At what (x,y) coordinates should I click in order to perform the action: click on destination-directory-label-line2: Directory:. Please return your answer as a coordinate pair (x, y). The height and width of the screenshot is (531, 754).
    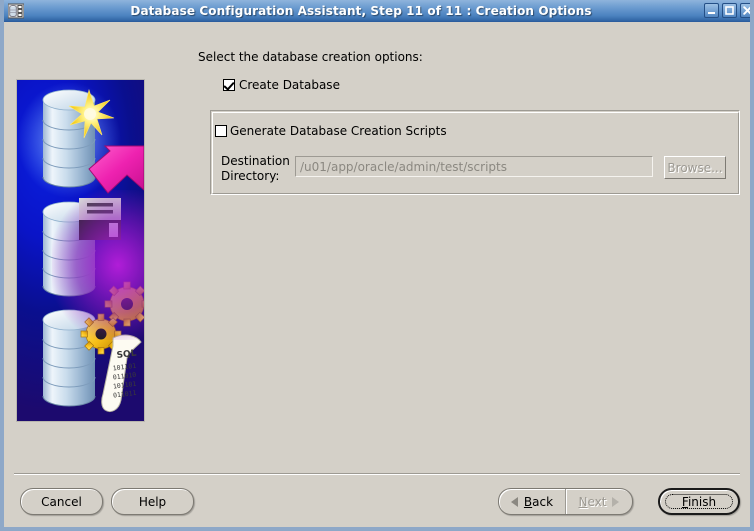
    Looking at the image, I should click on (250, 176).